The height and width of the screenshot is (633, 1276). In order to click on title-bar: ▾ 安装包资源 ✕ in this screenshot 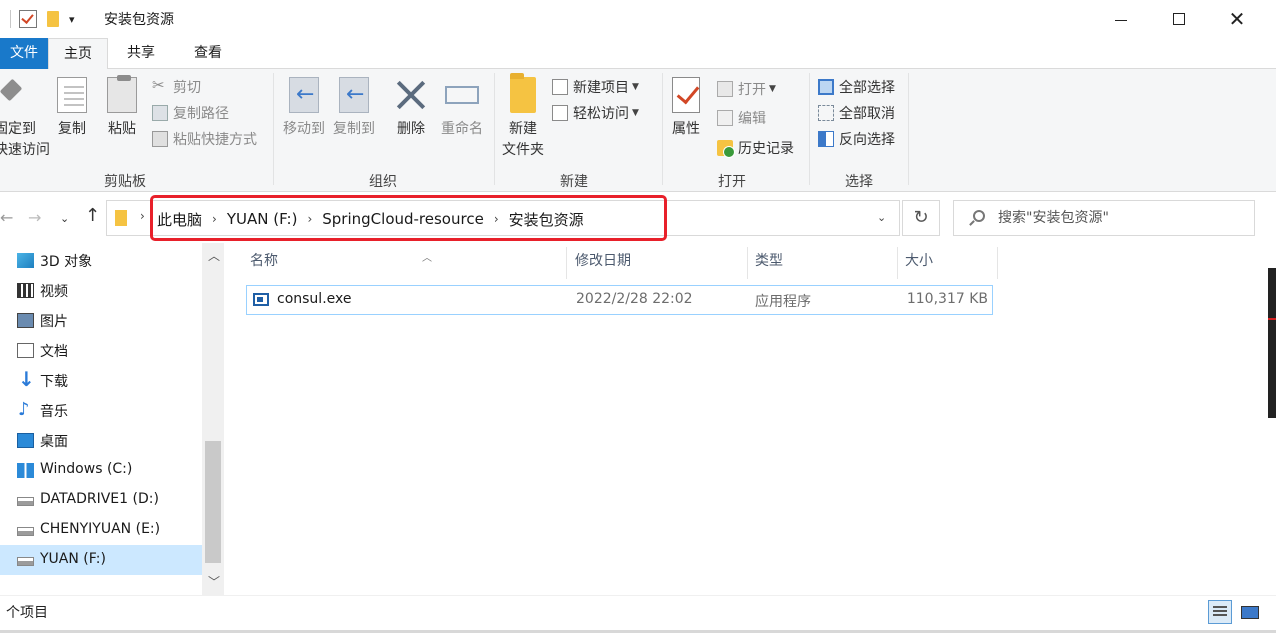, I will do `click(638, 19)`.